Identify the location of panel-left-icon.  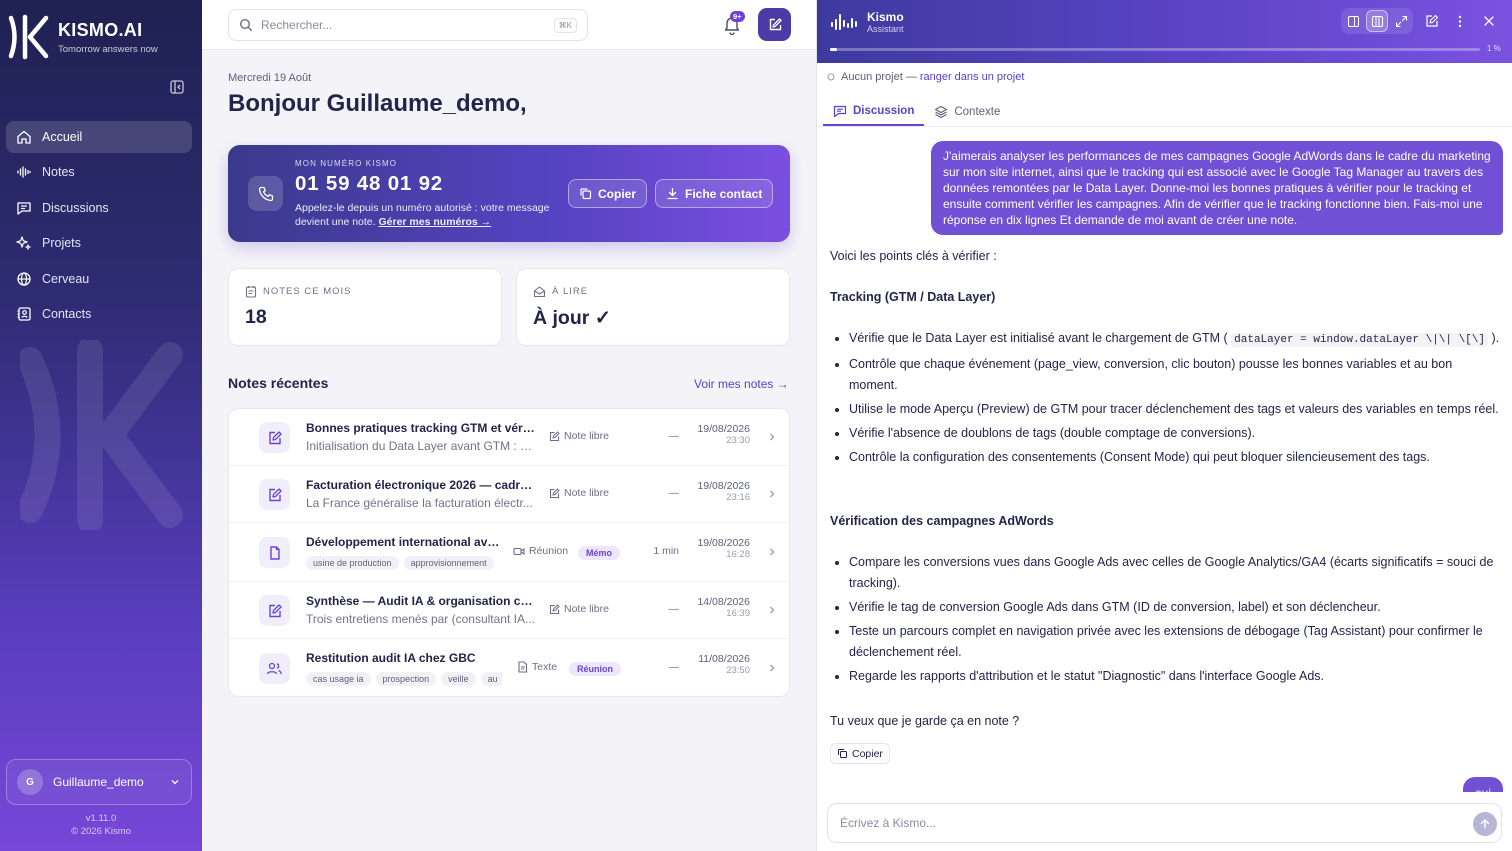
(1353, 21).